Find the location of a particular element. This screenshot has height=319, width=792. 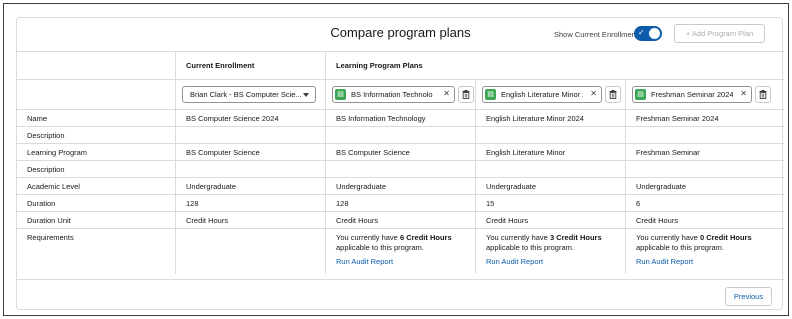

plan-selector-cell: ▤ Freshman Seminar 2024 ✕ is located at coordinates (704, 94).